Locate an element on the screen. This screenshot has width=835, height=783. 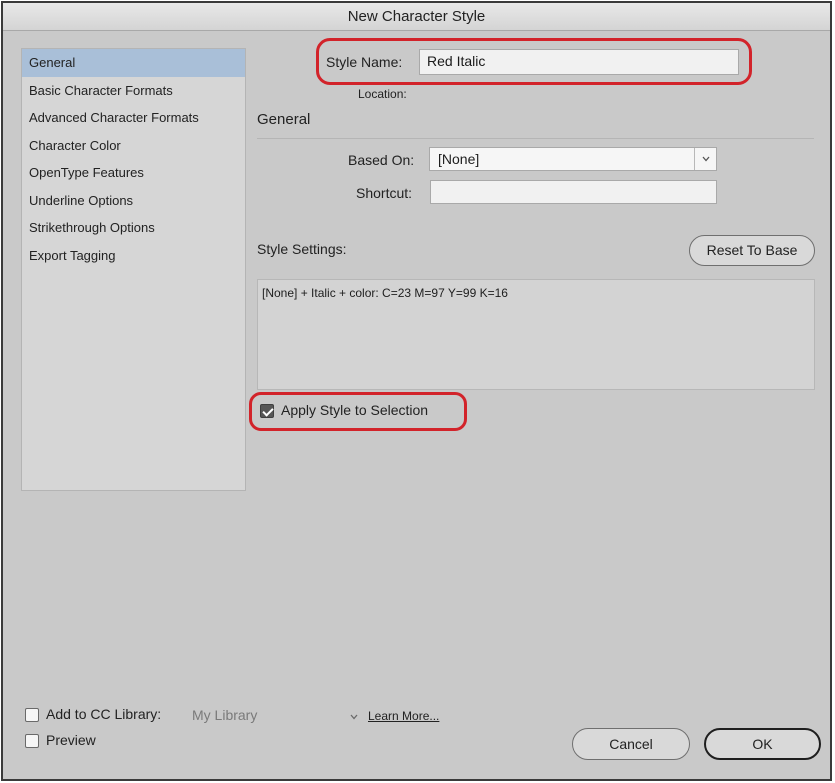
sidebar-item-character-color: Character Color is located at coordinates (133, 146).